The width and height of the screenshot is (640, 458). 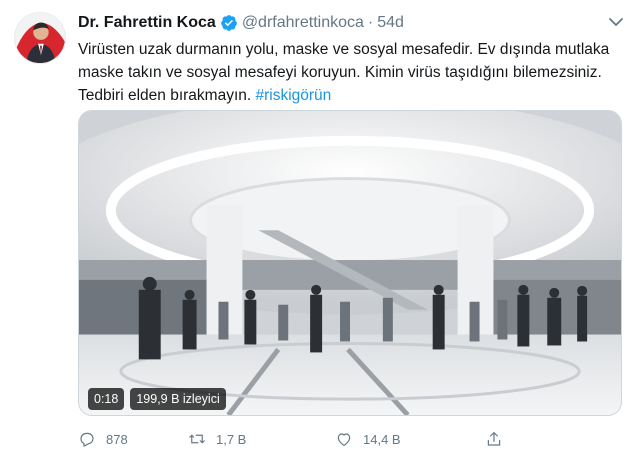 I want to click on retweet-icon, so click(x=197, y=439).